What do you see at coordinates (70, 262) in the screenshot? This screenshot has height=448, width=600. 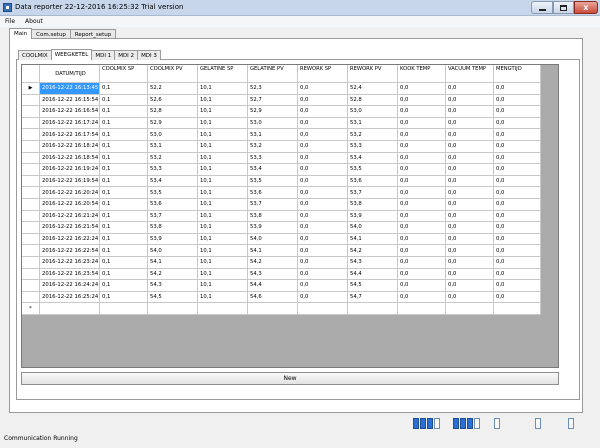 I see `table-cell: 2016-12-22 16:23:24` at bounding box center [70, 262].